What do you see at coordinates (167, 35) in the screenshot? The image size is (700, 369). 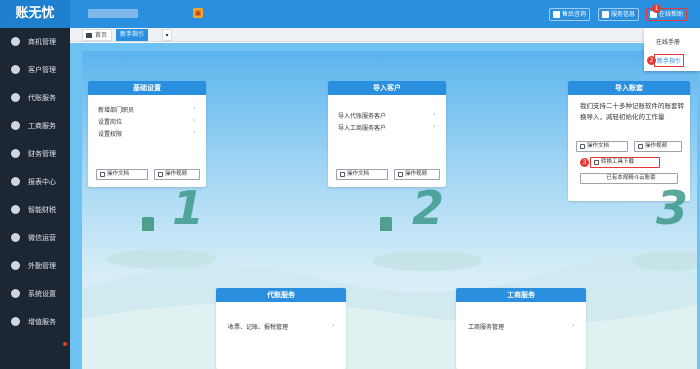 I see `tab-dropdown-toggle: ▾` at bounding box center [167, 35].